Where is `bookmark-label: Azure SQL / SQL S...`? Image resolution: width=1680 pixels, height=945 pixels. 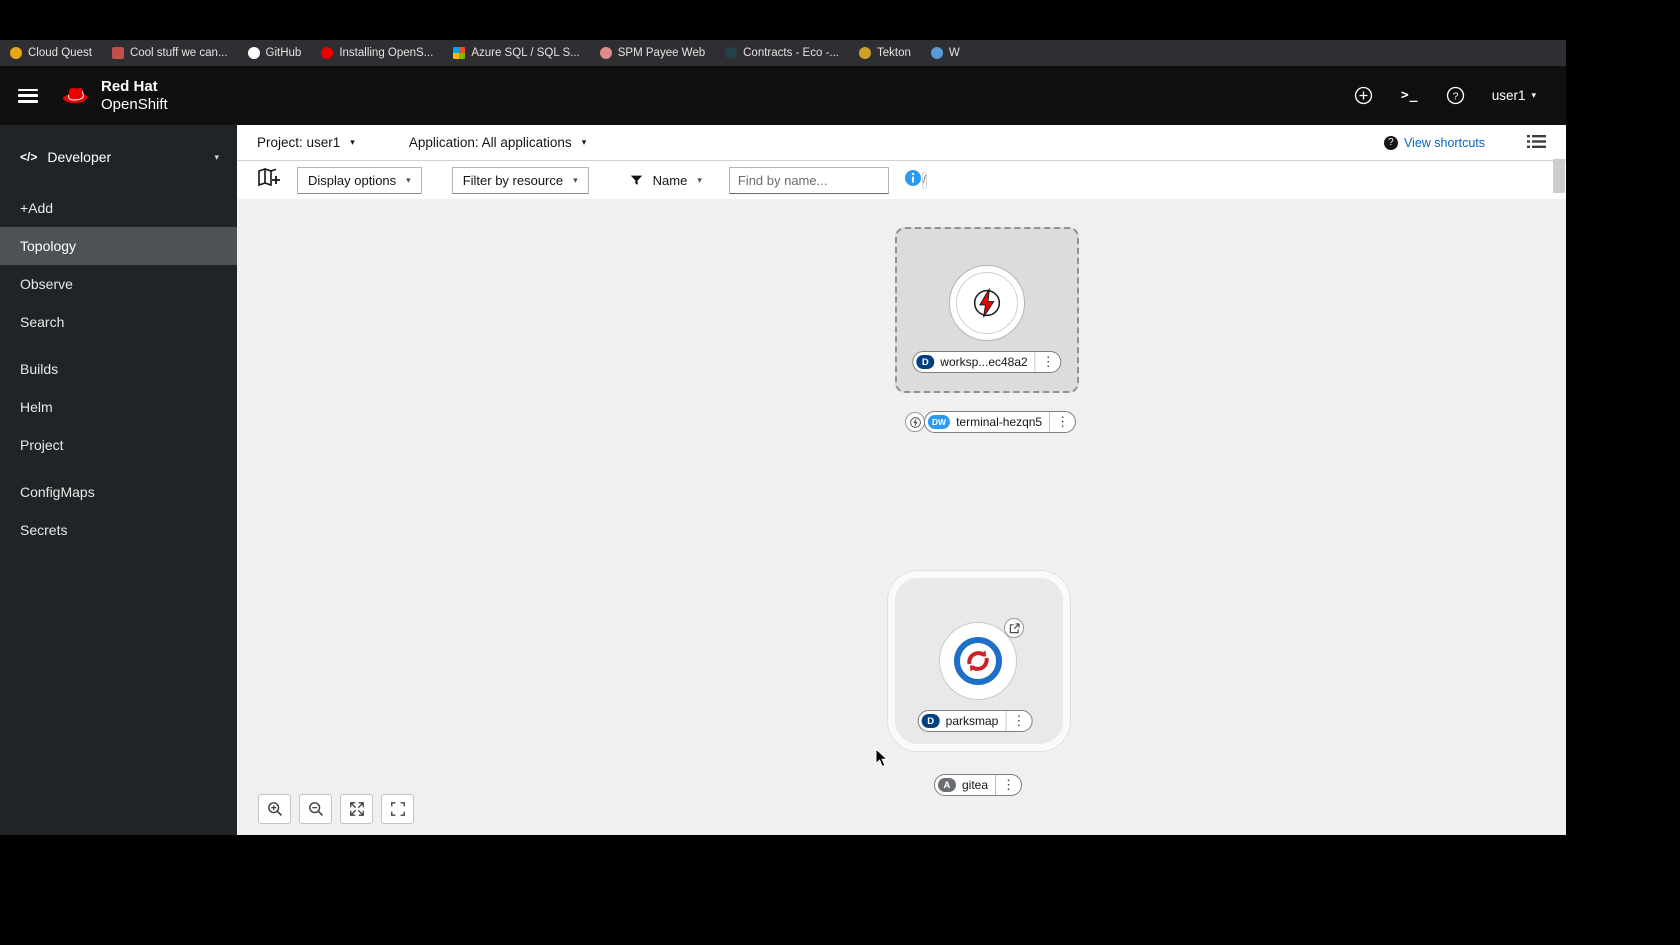
bookmark-label: Azure SQL / SQL S... is located at coordinates (525, 53).